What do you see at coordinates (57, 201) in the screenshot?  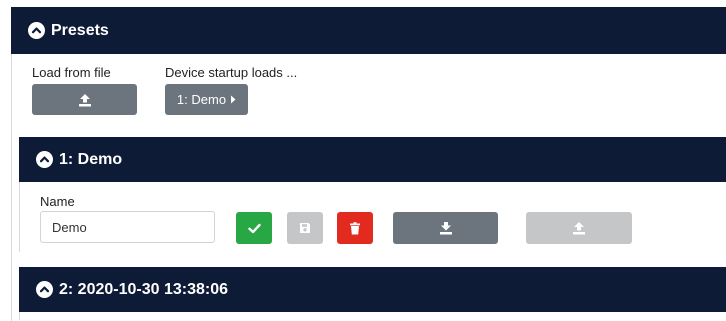 I see `name-label: Name` at bounding box center [57, 201].